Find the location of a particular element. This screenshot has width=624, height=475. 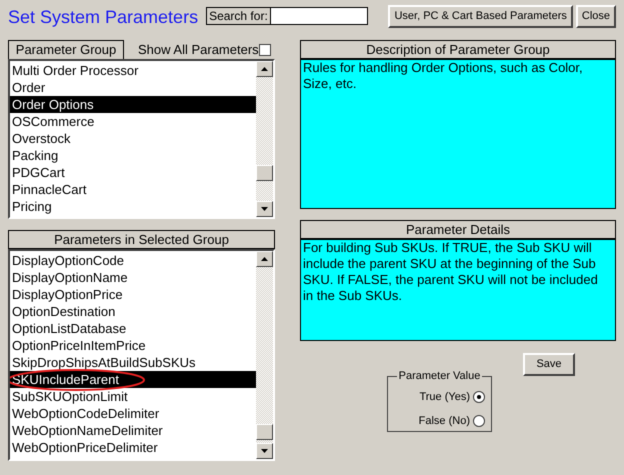

list-item: WebOptionCodeDelimiter is located at coordinates (133, 413).